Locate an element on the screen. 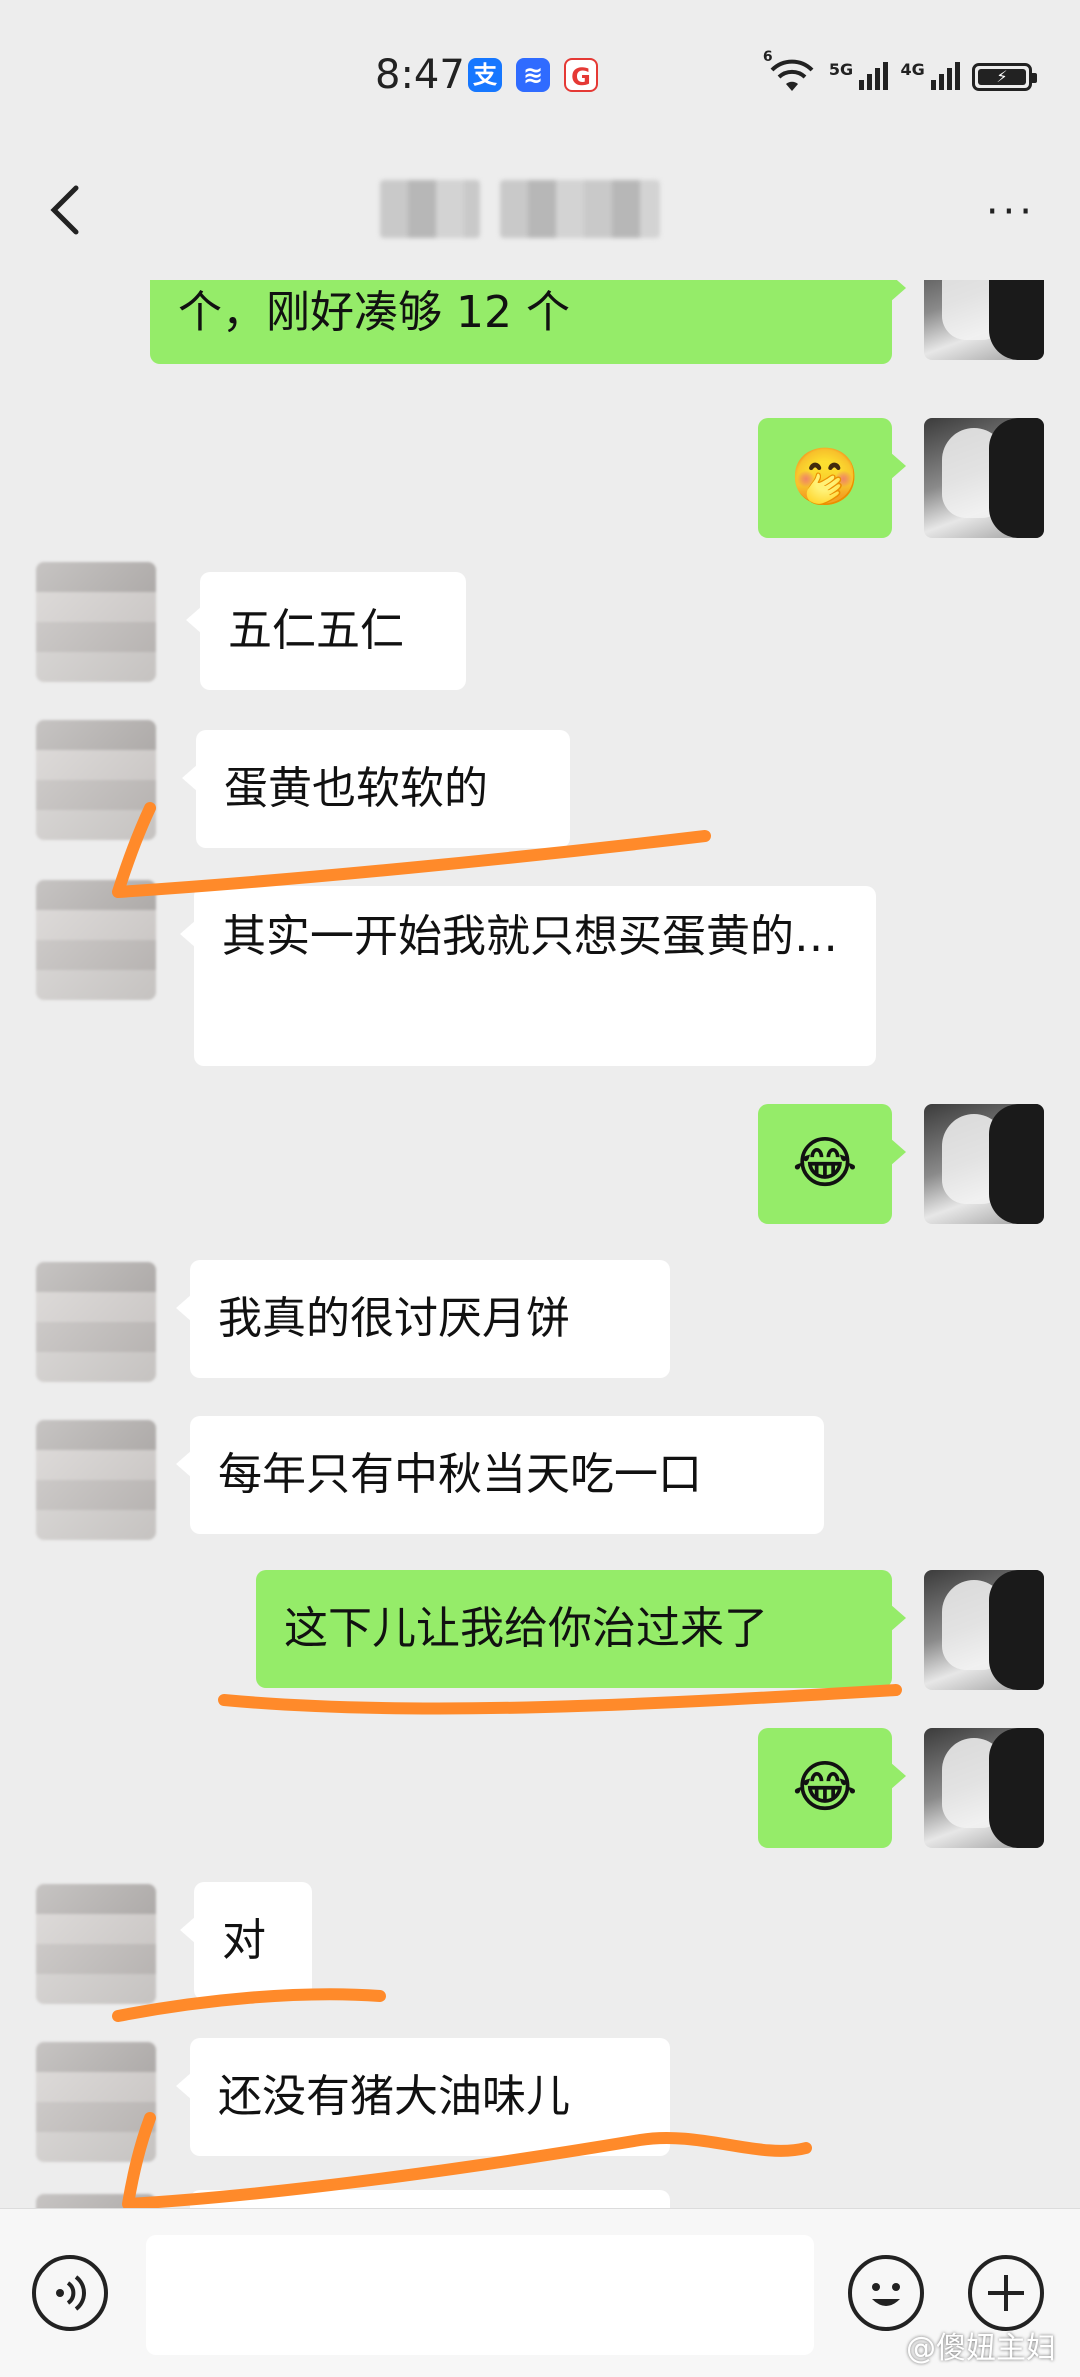 This screenshot has width=1080, height=2377. message-bubble is located at coordinates (430, 2199).